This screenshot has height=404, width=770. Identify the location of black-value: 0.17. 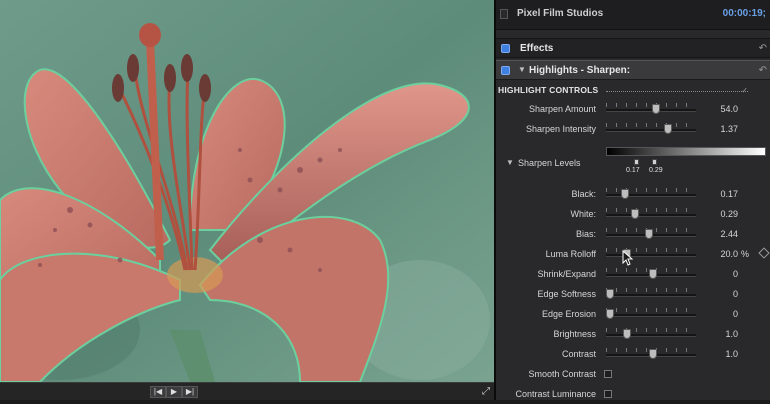
(729, 194).